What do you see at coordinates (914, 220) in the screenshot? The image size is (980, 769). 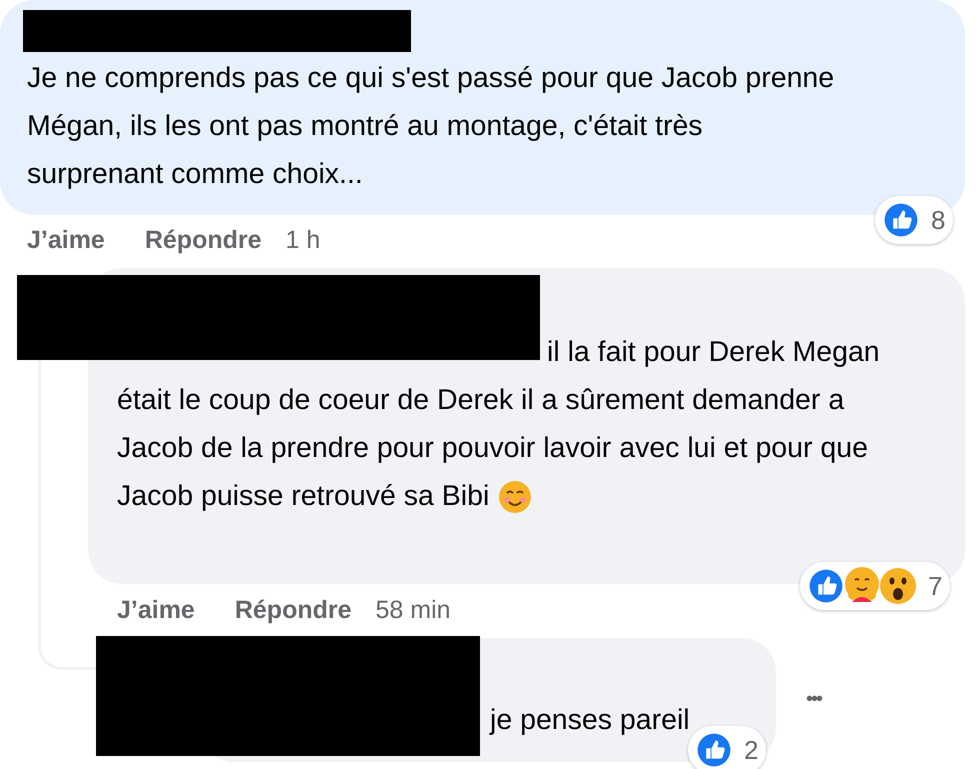 I see `reaction-badge: 8` at bounding box center [914, 220].